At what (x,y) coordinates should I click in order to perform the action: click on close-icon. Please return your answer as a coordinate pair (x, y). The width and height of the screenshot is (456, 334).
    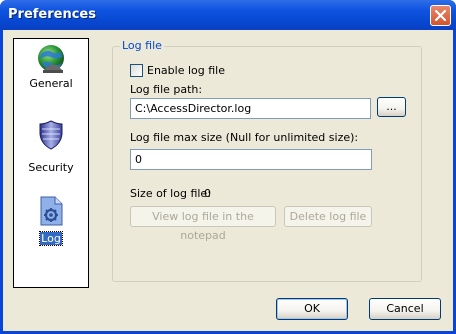
    Looking at the image, I should click on (440, 15).